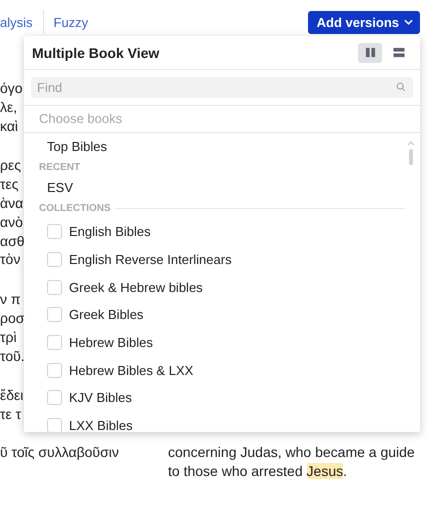 The width and height of the screenshot is (431, 505). Describe the element at coordinates (12, 318) in the screenshot. I see `greek-text: ροσ` at that location.